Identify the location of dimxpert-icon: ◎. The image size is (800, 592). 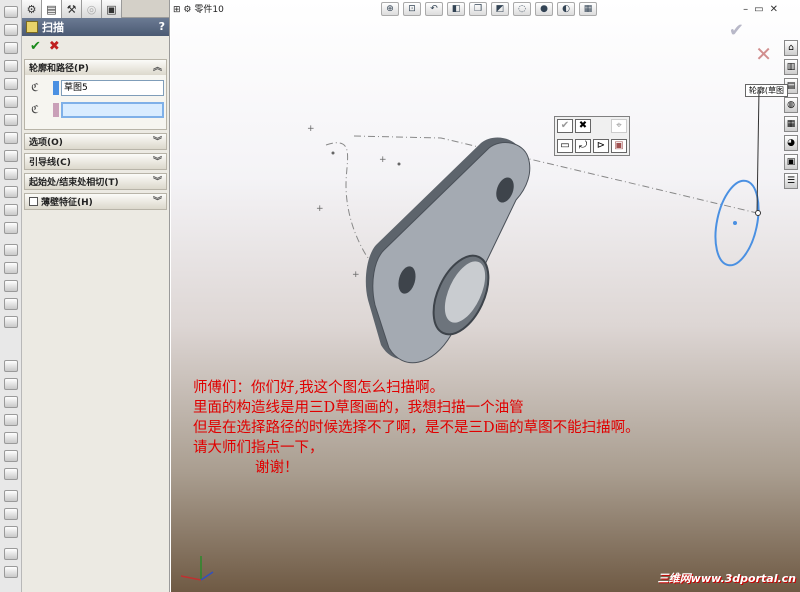
(91, 9).